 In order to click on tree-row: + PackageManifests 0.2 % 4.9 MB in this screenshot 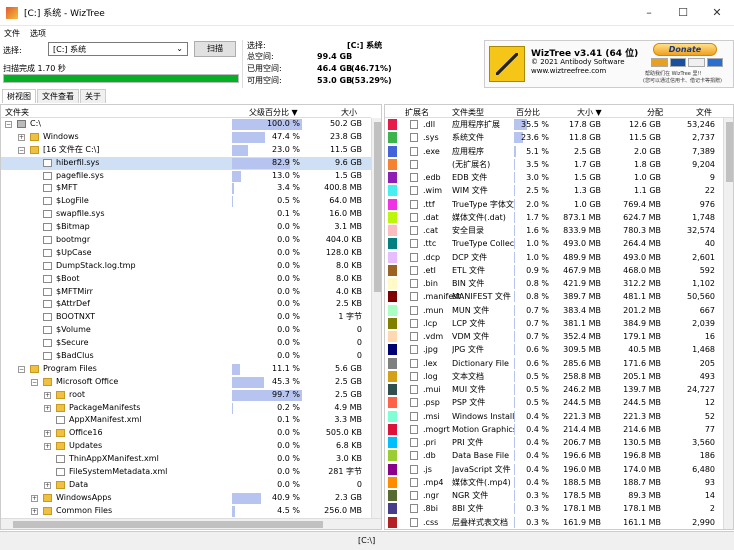, I will do `click(186, 408)`.